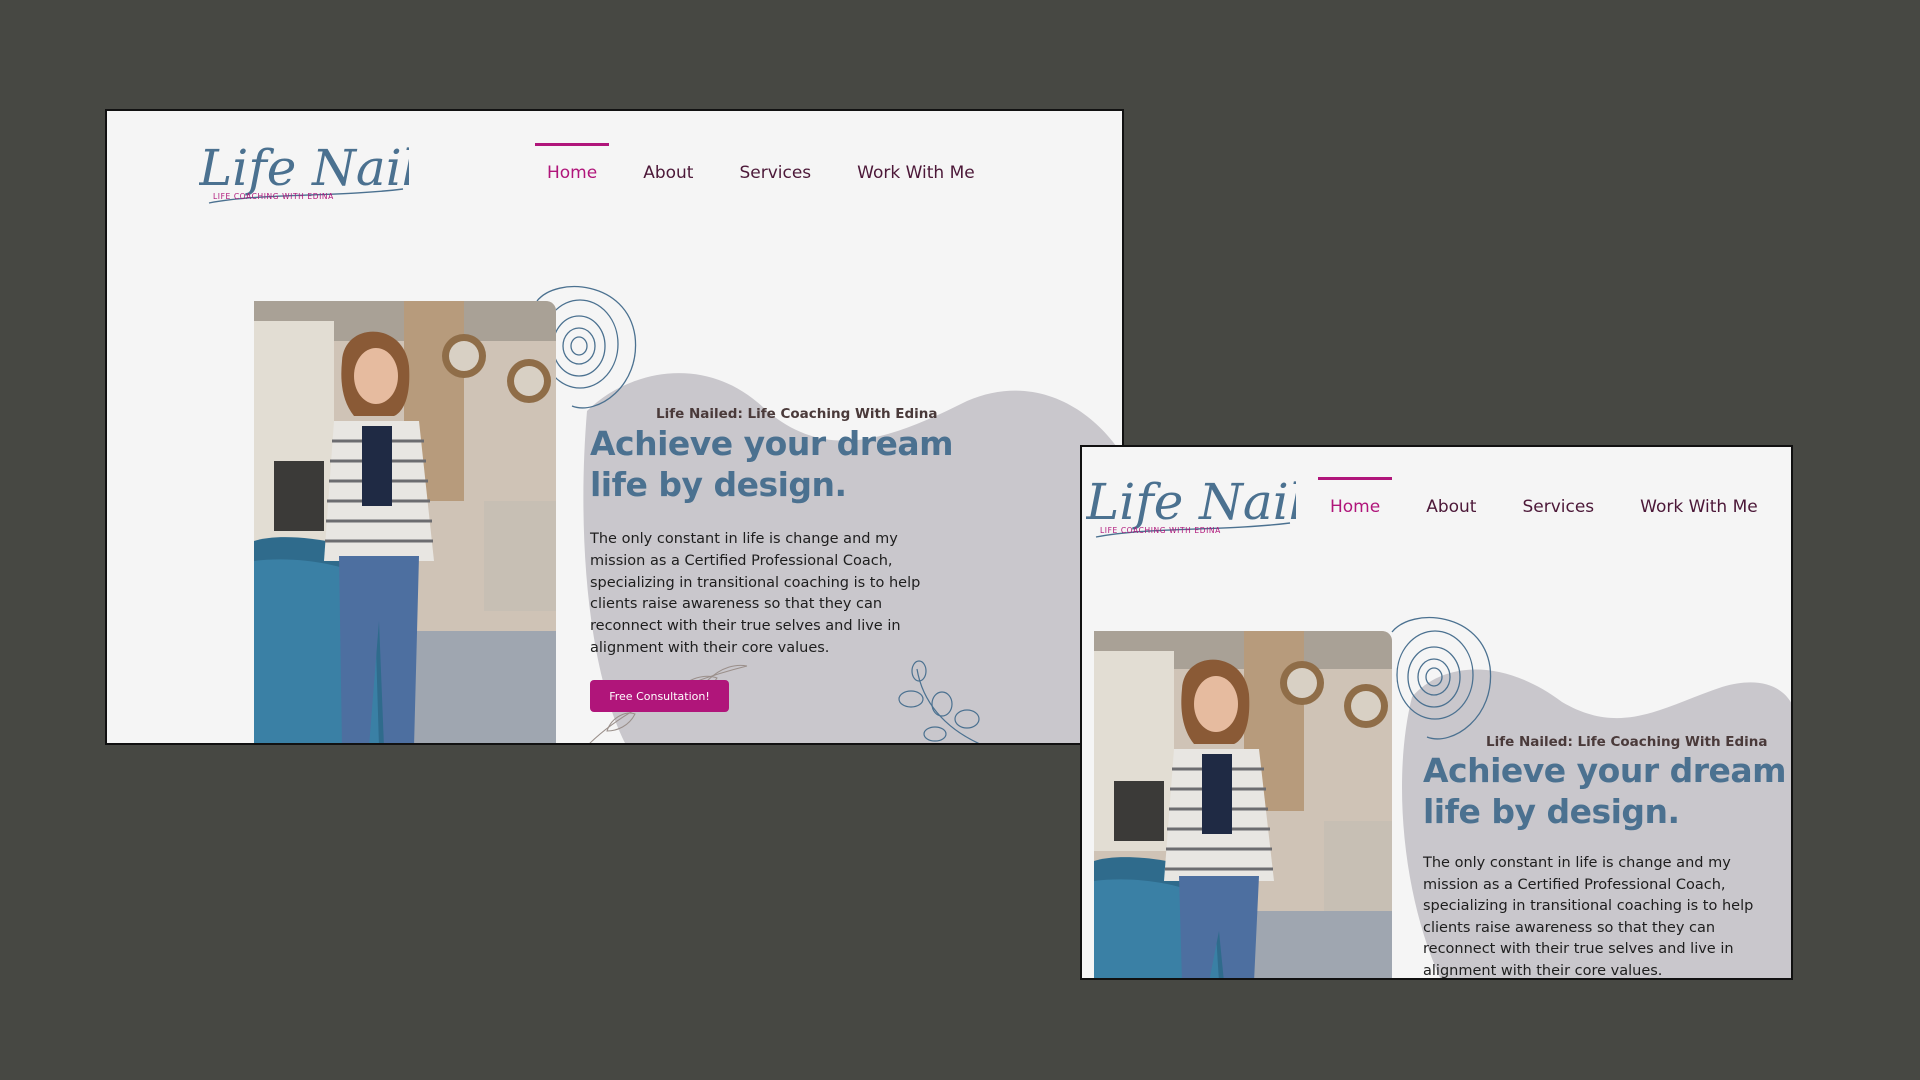 This screenshot has width=1920, height=1080. I want to click on free-consultation-button: Free Consultation!, so click(659, 696).